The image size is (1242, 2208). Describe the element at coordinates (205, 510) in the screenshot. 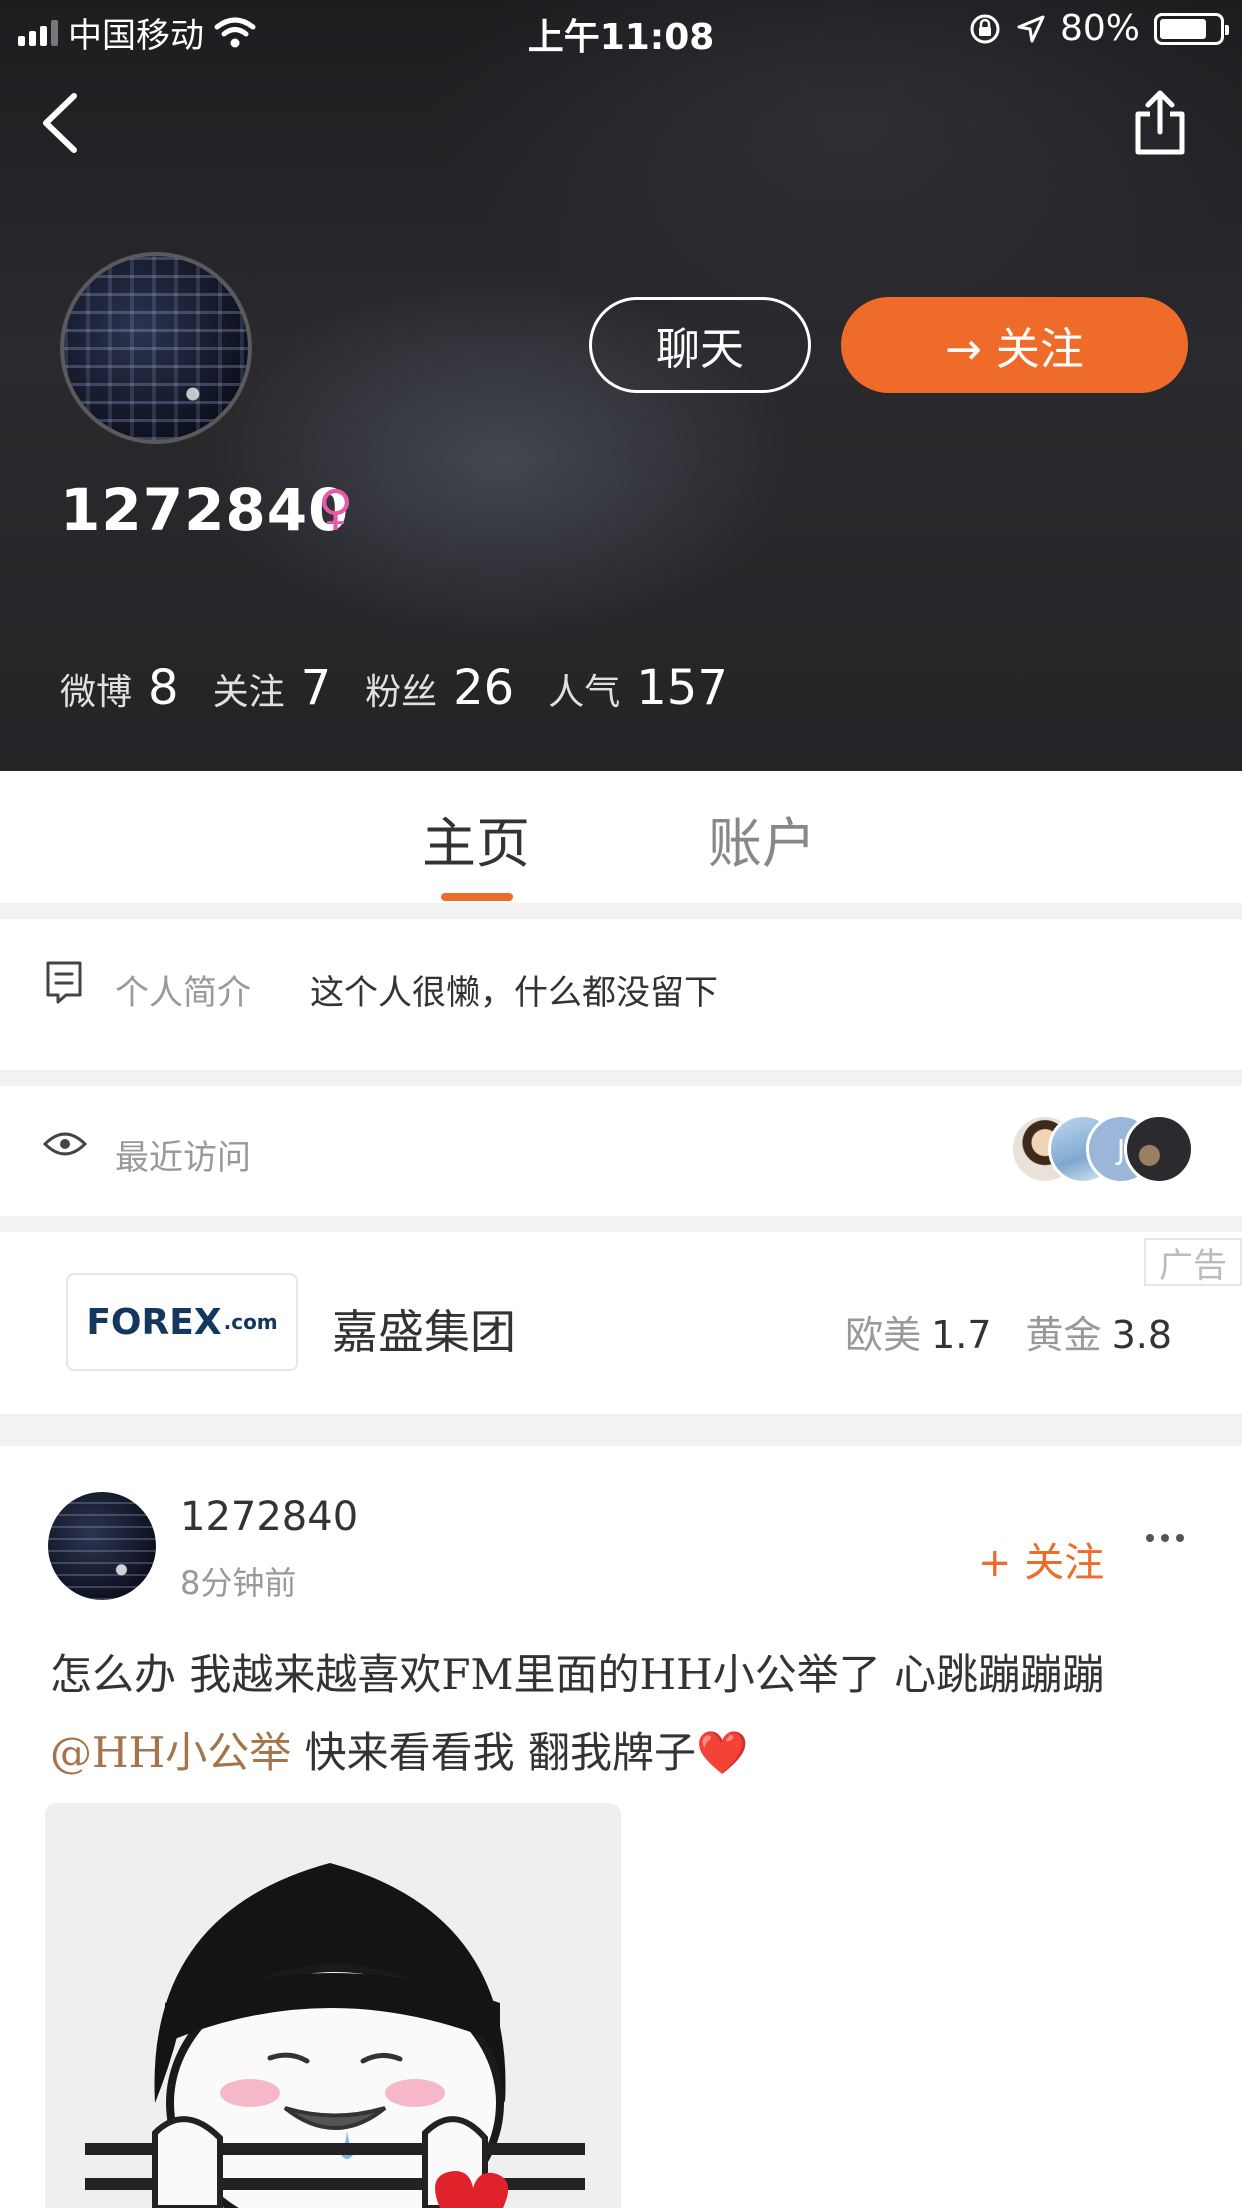

I see `profile-username: 1272840` at that location.